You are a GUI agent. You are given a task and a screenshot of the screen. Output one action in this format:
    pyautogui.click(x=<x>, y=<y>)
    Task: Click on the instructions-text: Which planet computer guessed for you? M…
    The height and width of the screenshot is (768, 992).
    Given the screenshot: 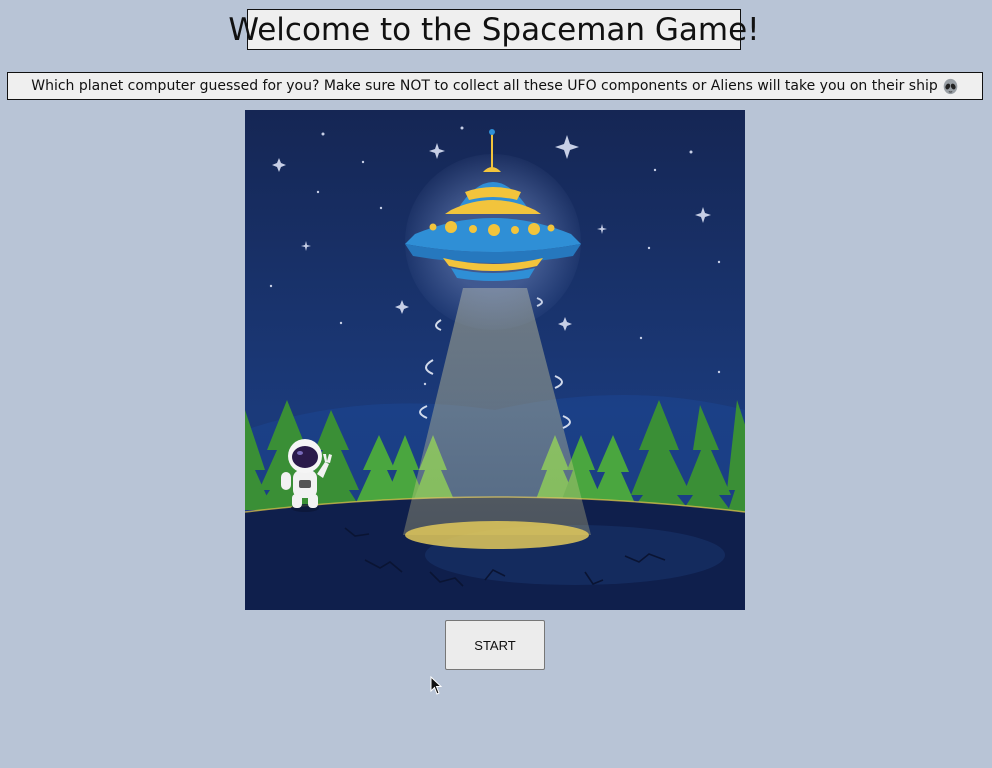 What is the action you would take?
    pyautogui.click(x=484, y=86)
    